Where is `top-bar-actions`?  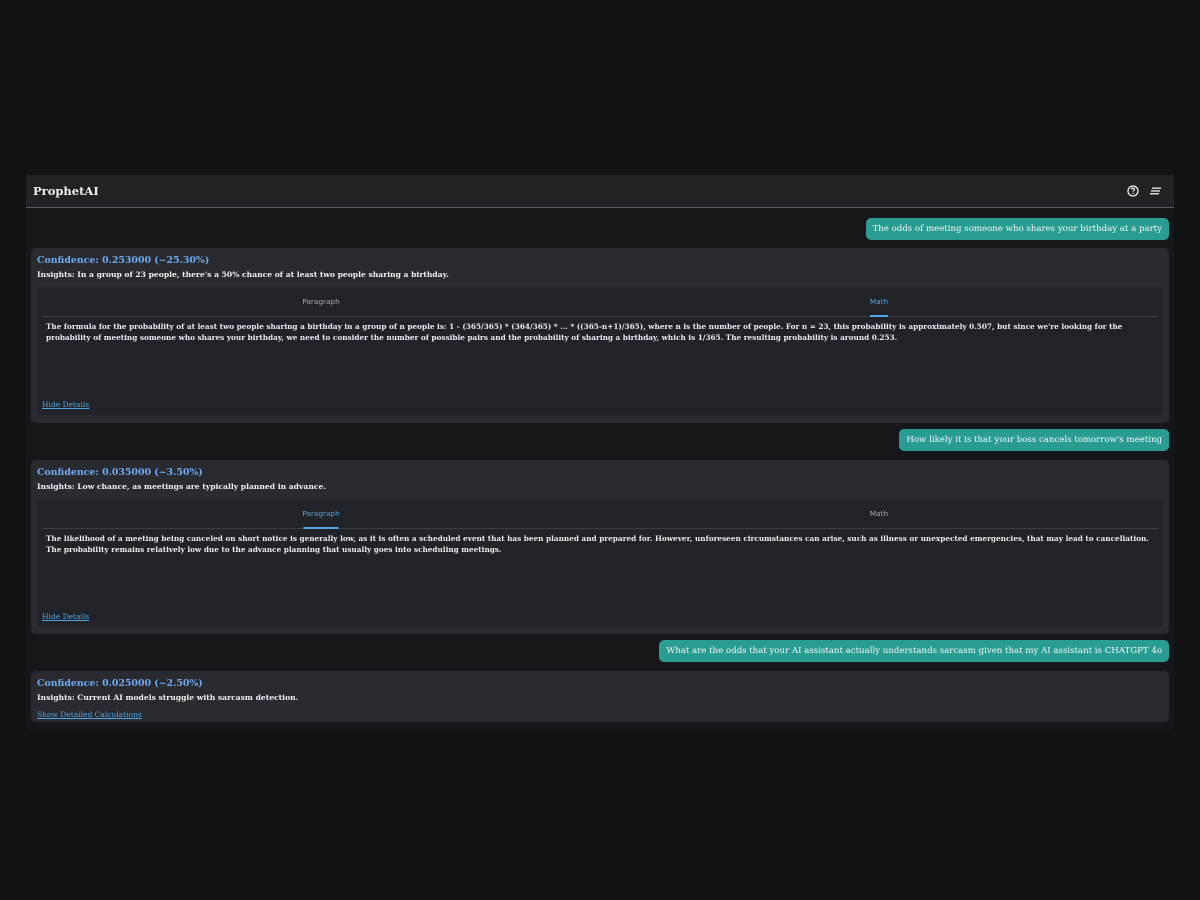 top-bar-actions is located at coordinates (1144, 191).